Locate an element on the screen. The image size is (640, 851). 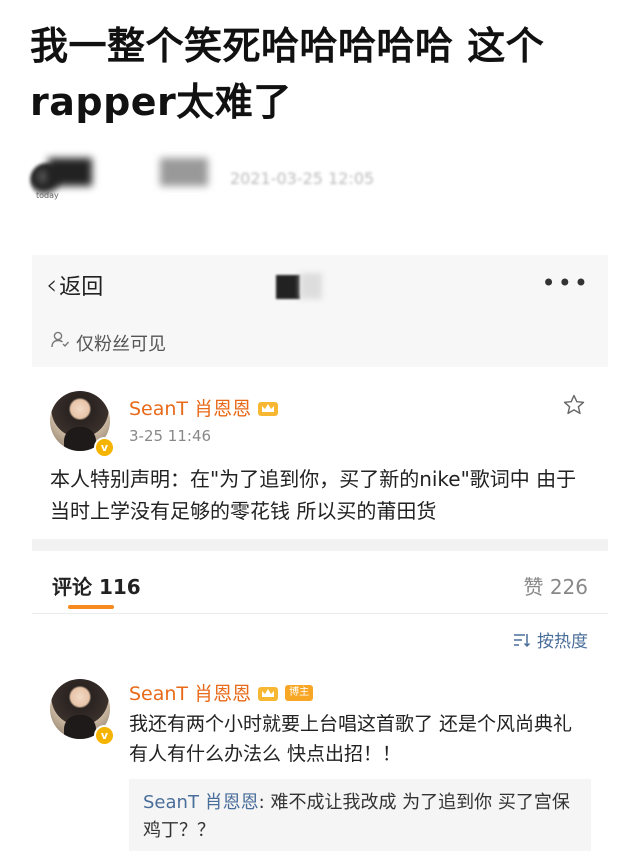
article-meta-blurred: 2021-03-25 12:05 is located at coordinates (302, 178).